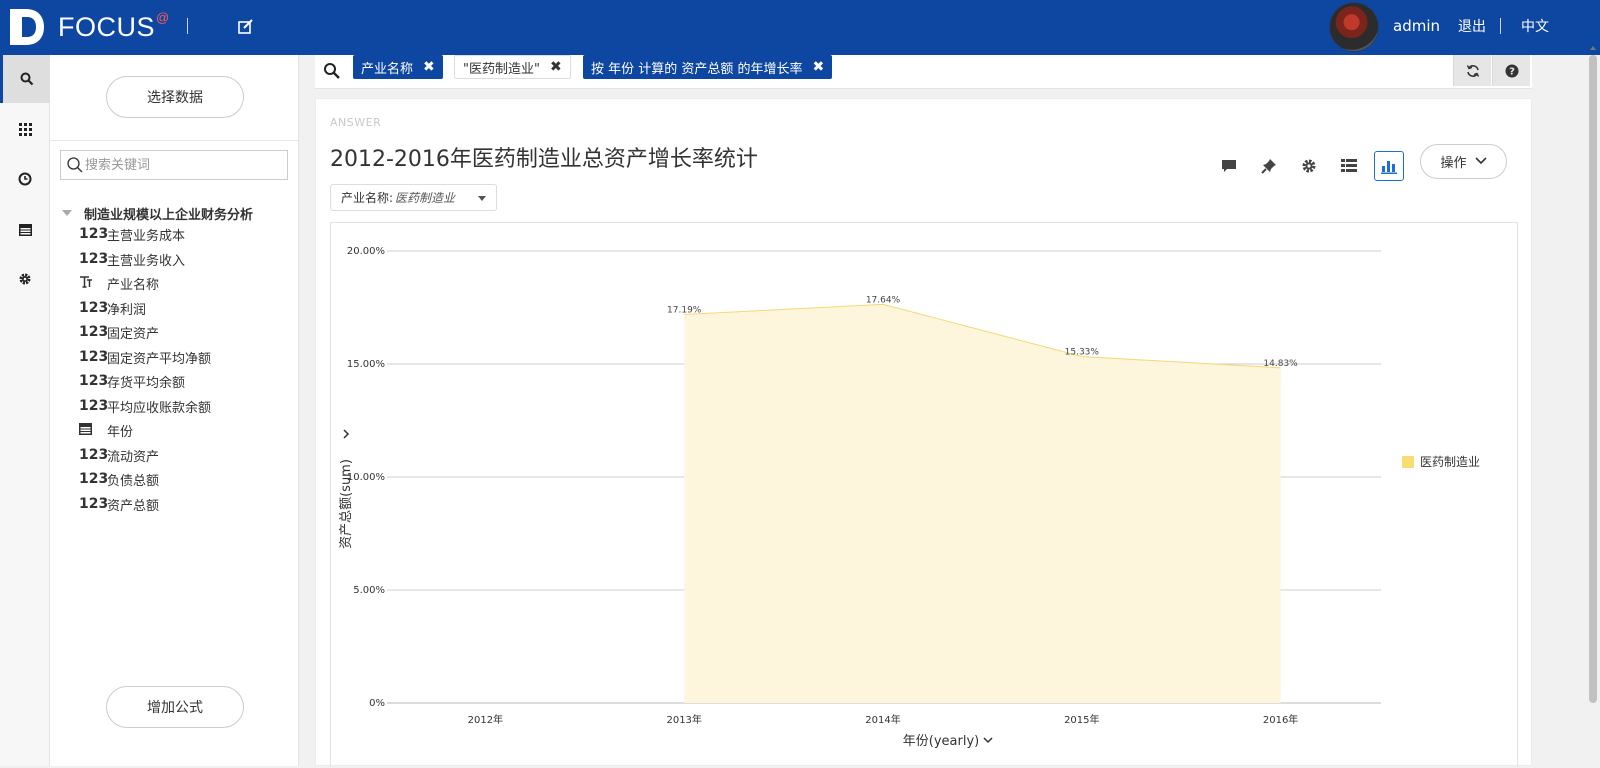 This screenshot has height=768, width=1600. I want to click on keyword-search-input, so click(183, 165).